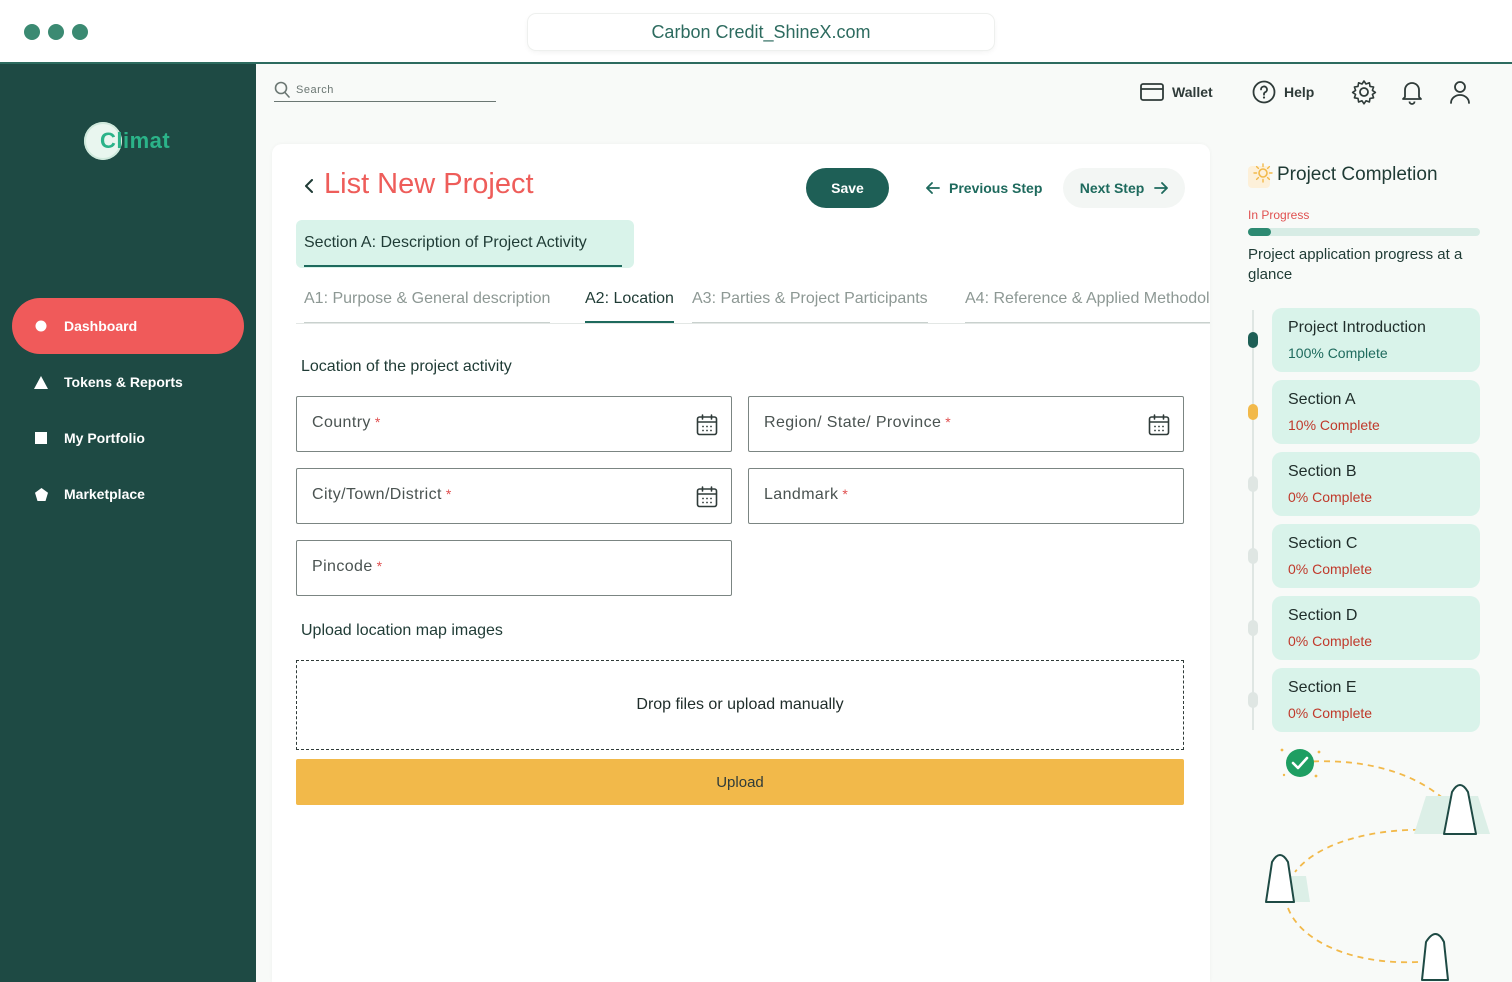 Image resolution: width=1512 pixels, height=982 pixels. Describe the element at coordinates (463, 266) in the screenshot. I see `section-underline` at that location.